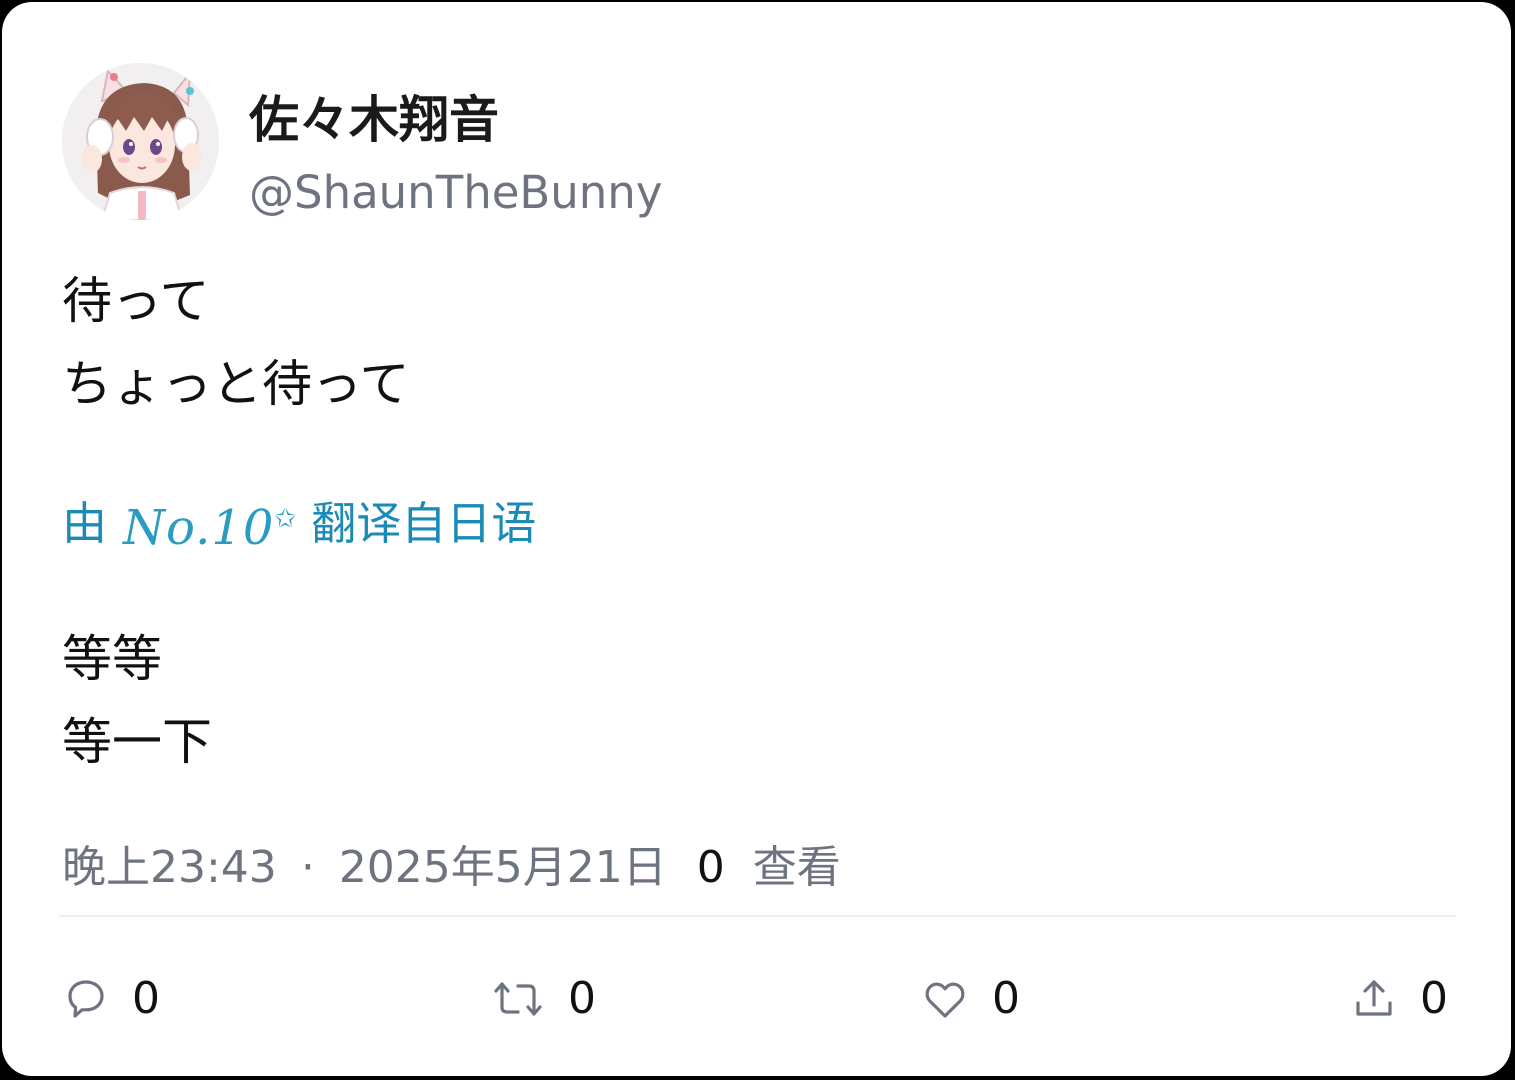  Describe the element at coordinates (112, 659) in the screenshot. I see `translated-text-line-1: 等等` at that location.